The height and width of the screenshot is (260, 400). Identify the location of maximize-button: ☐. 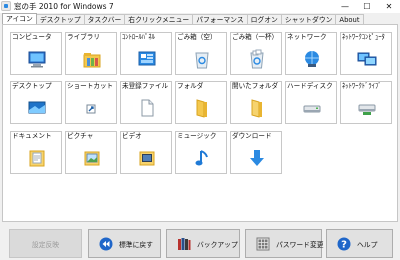
(367, 6).